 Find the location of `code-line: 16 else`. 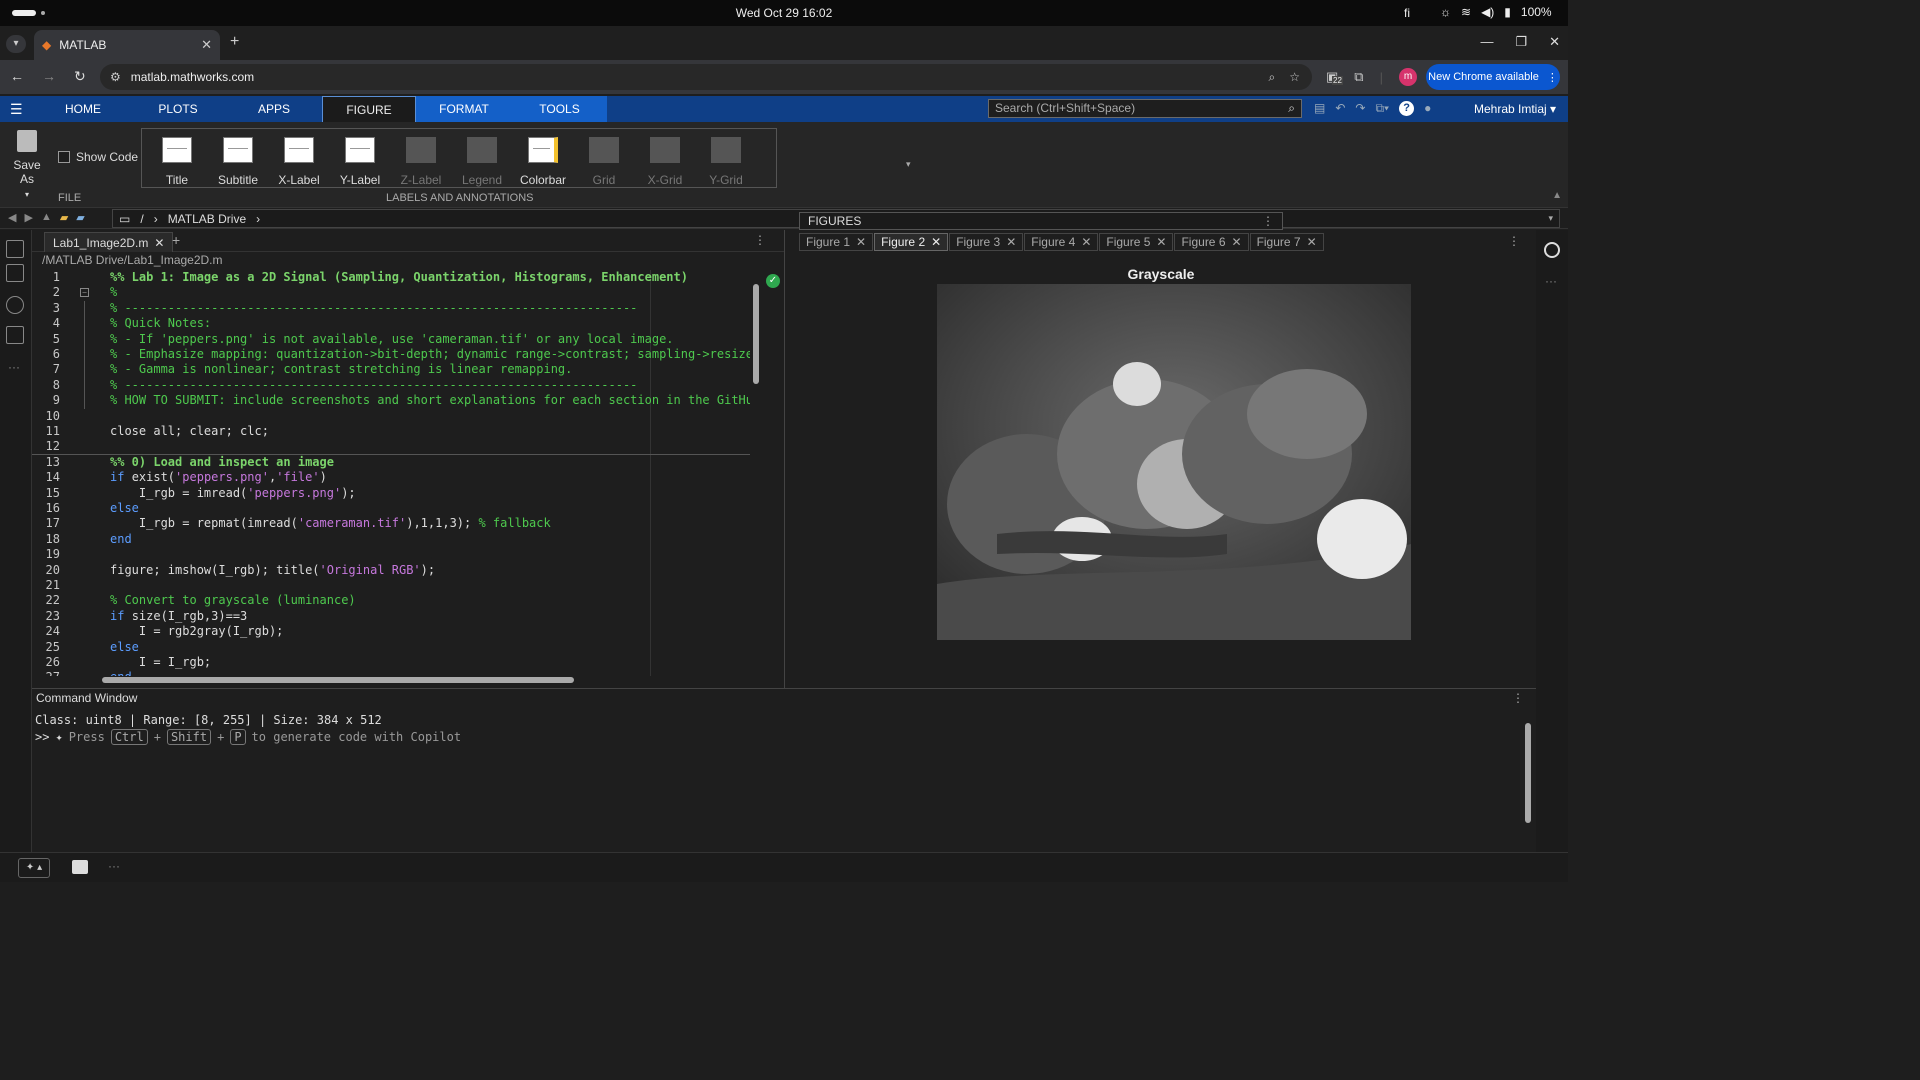

code-line: 16 else is located at coordinates (391, 508).